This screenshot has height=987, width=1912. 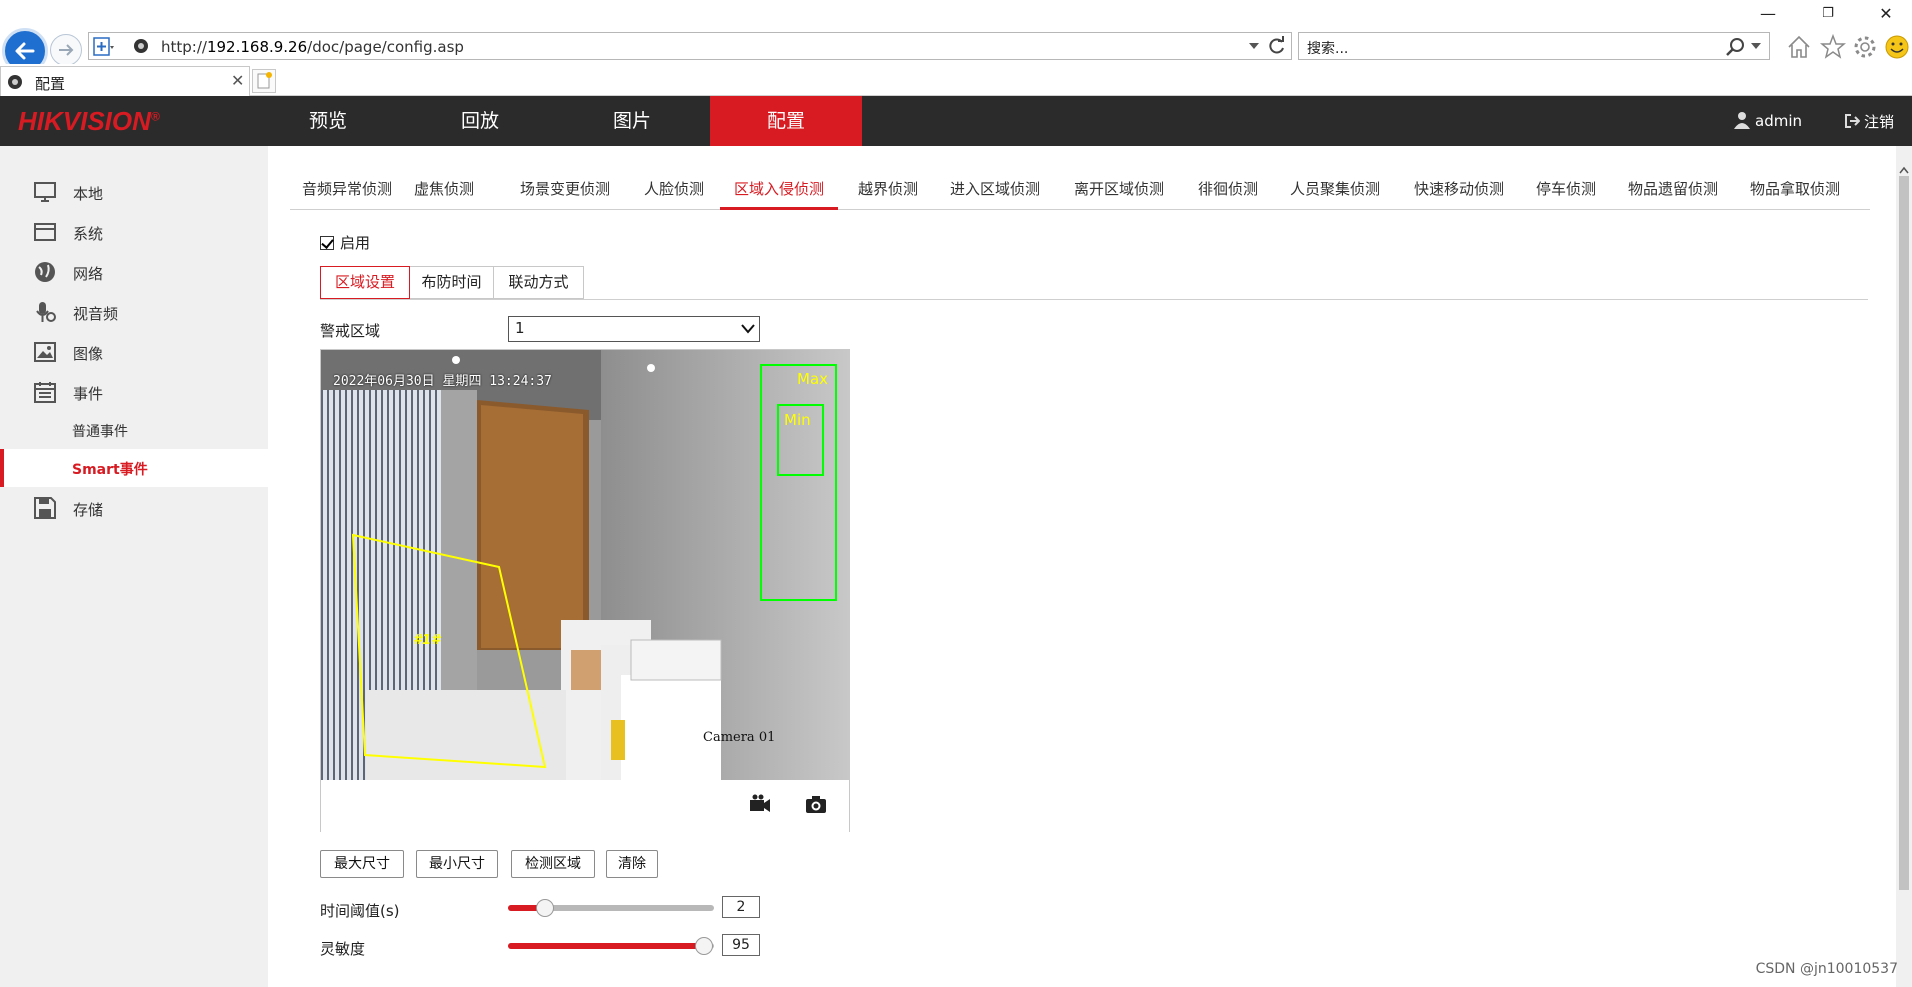 I want to click on tab-people-gathering: 人员聚集侦测, so click(x=1335, y=192).